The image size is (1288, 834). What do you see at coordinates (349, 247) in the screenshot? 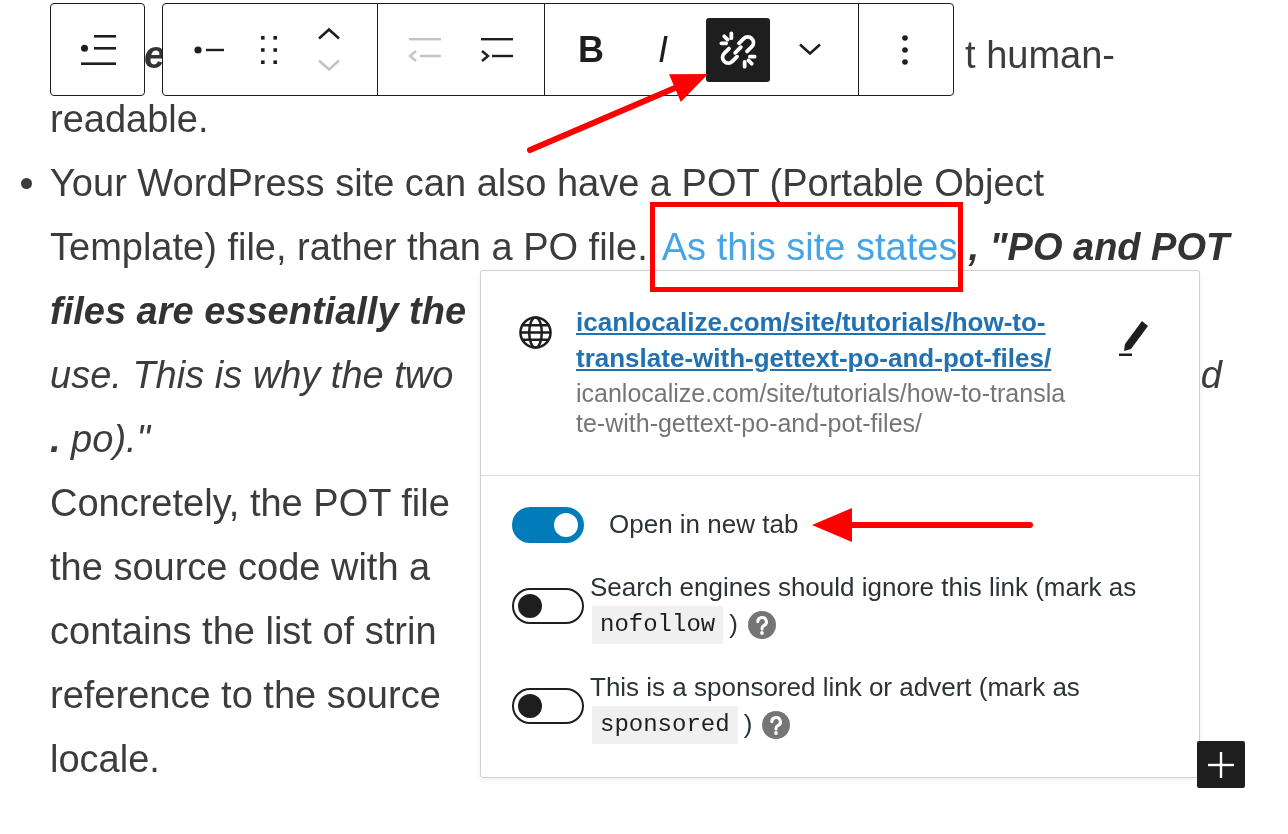
I see `body-text: Template) file, rather than a PO file.` at bounding box center [349, 247].